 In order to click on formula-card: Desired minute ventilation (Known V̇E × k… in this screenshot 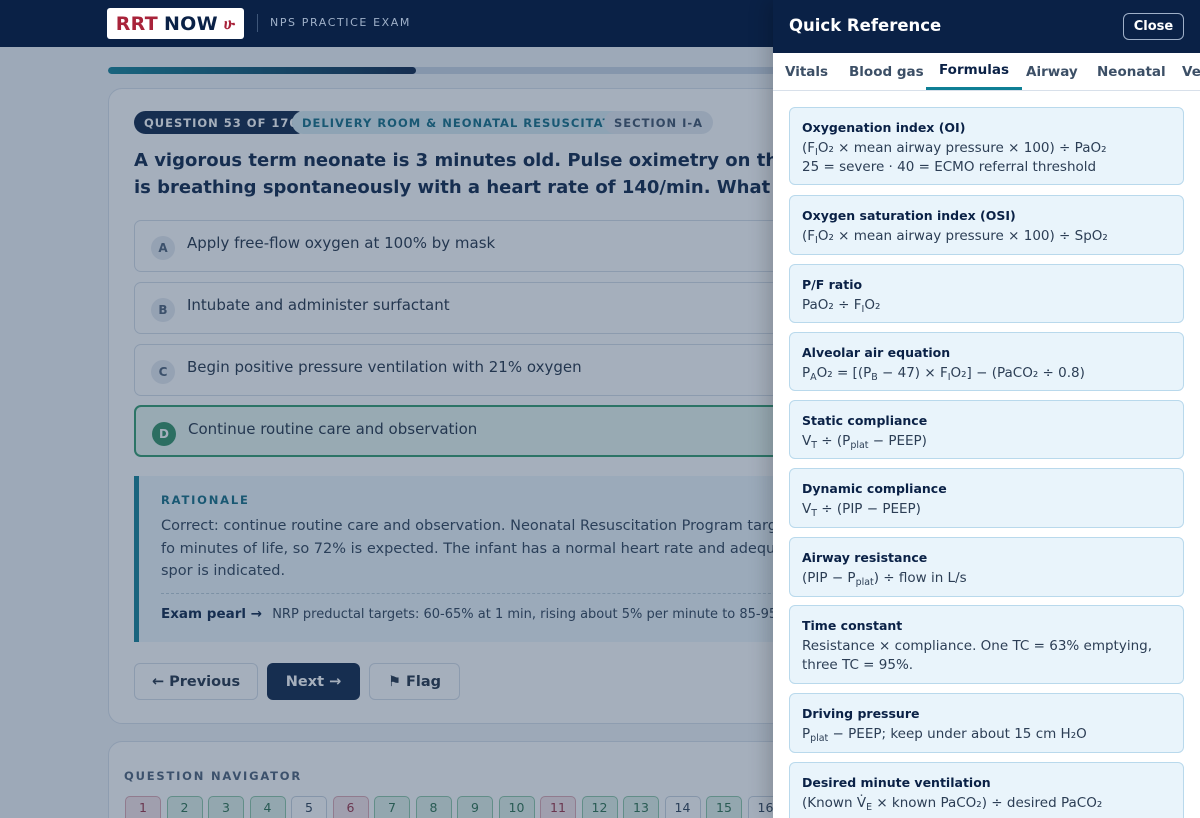, I will do `click(986, 790)`.